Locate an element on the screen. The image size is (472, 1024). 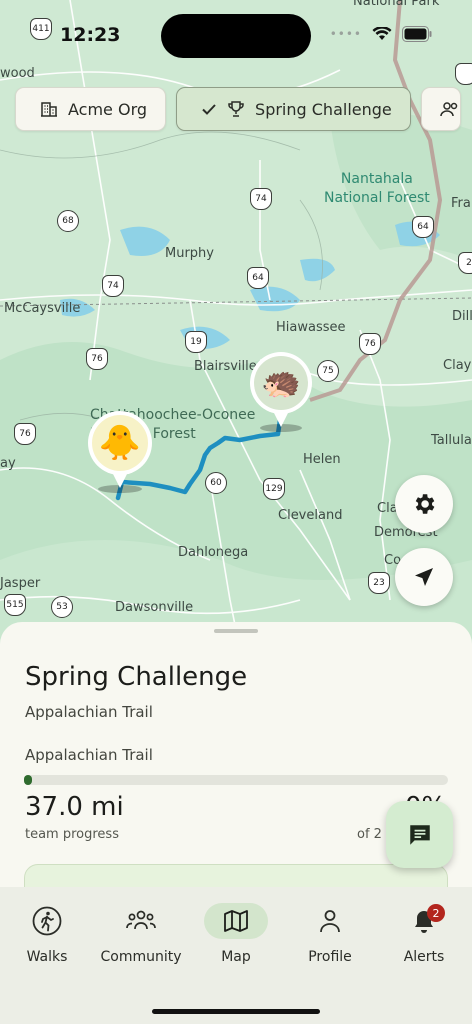
signal-dots-icon: •••• is located at coordinates (345, 34).